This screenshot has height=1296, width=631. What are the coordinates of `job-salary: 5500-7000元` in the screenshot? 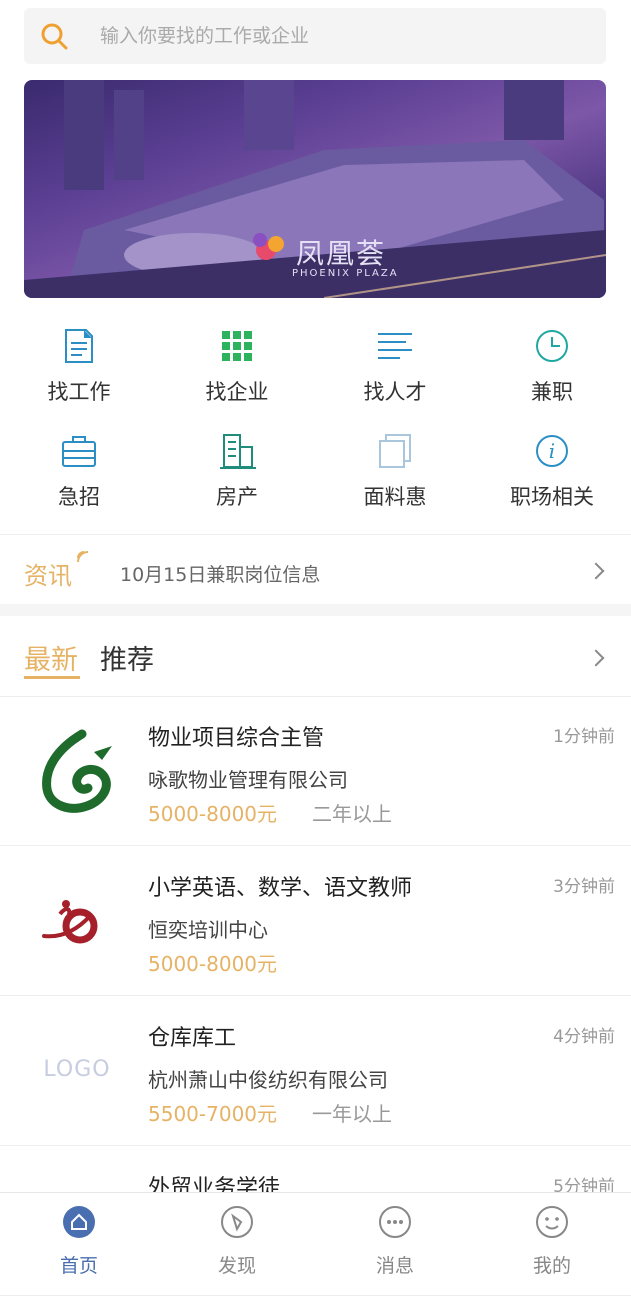 It's located at (213, 1114).